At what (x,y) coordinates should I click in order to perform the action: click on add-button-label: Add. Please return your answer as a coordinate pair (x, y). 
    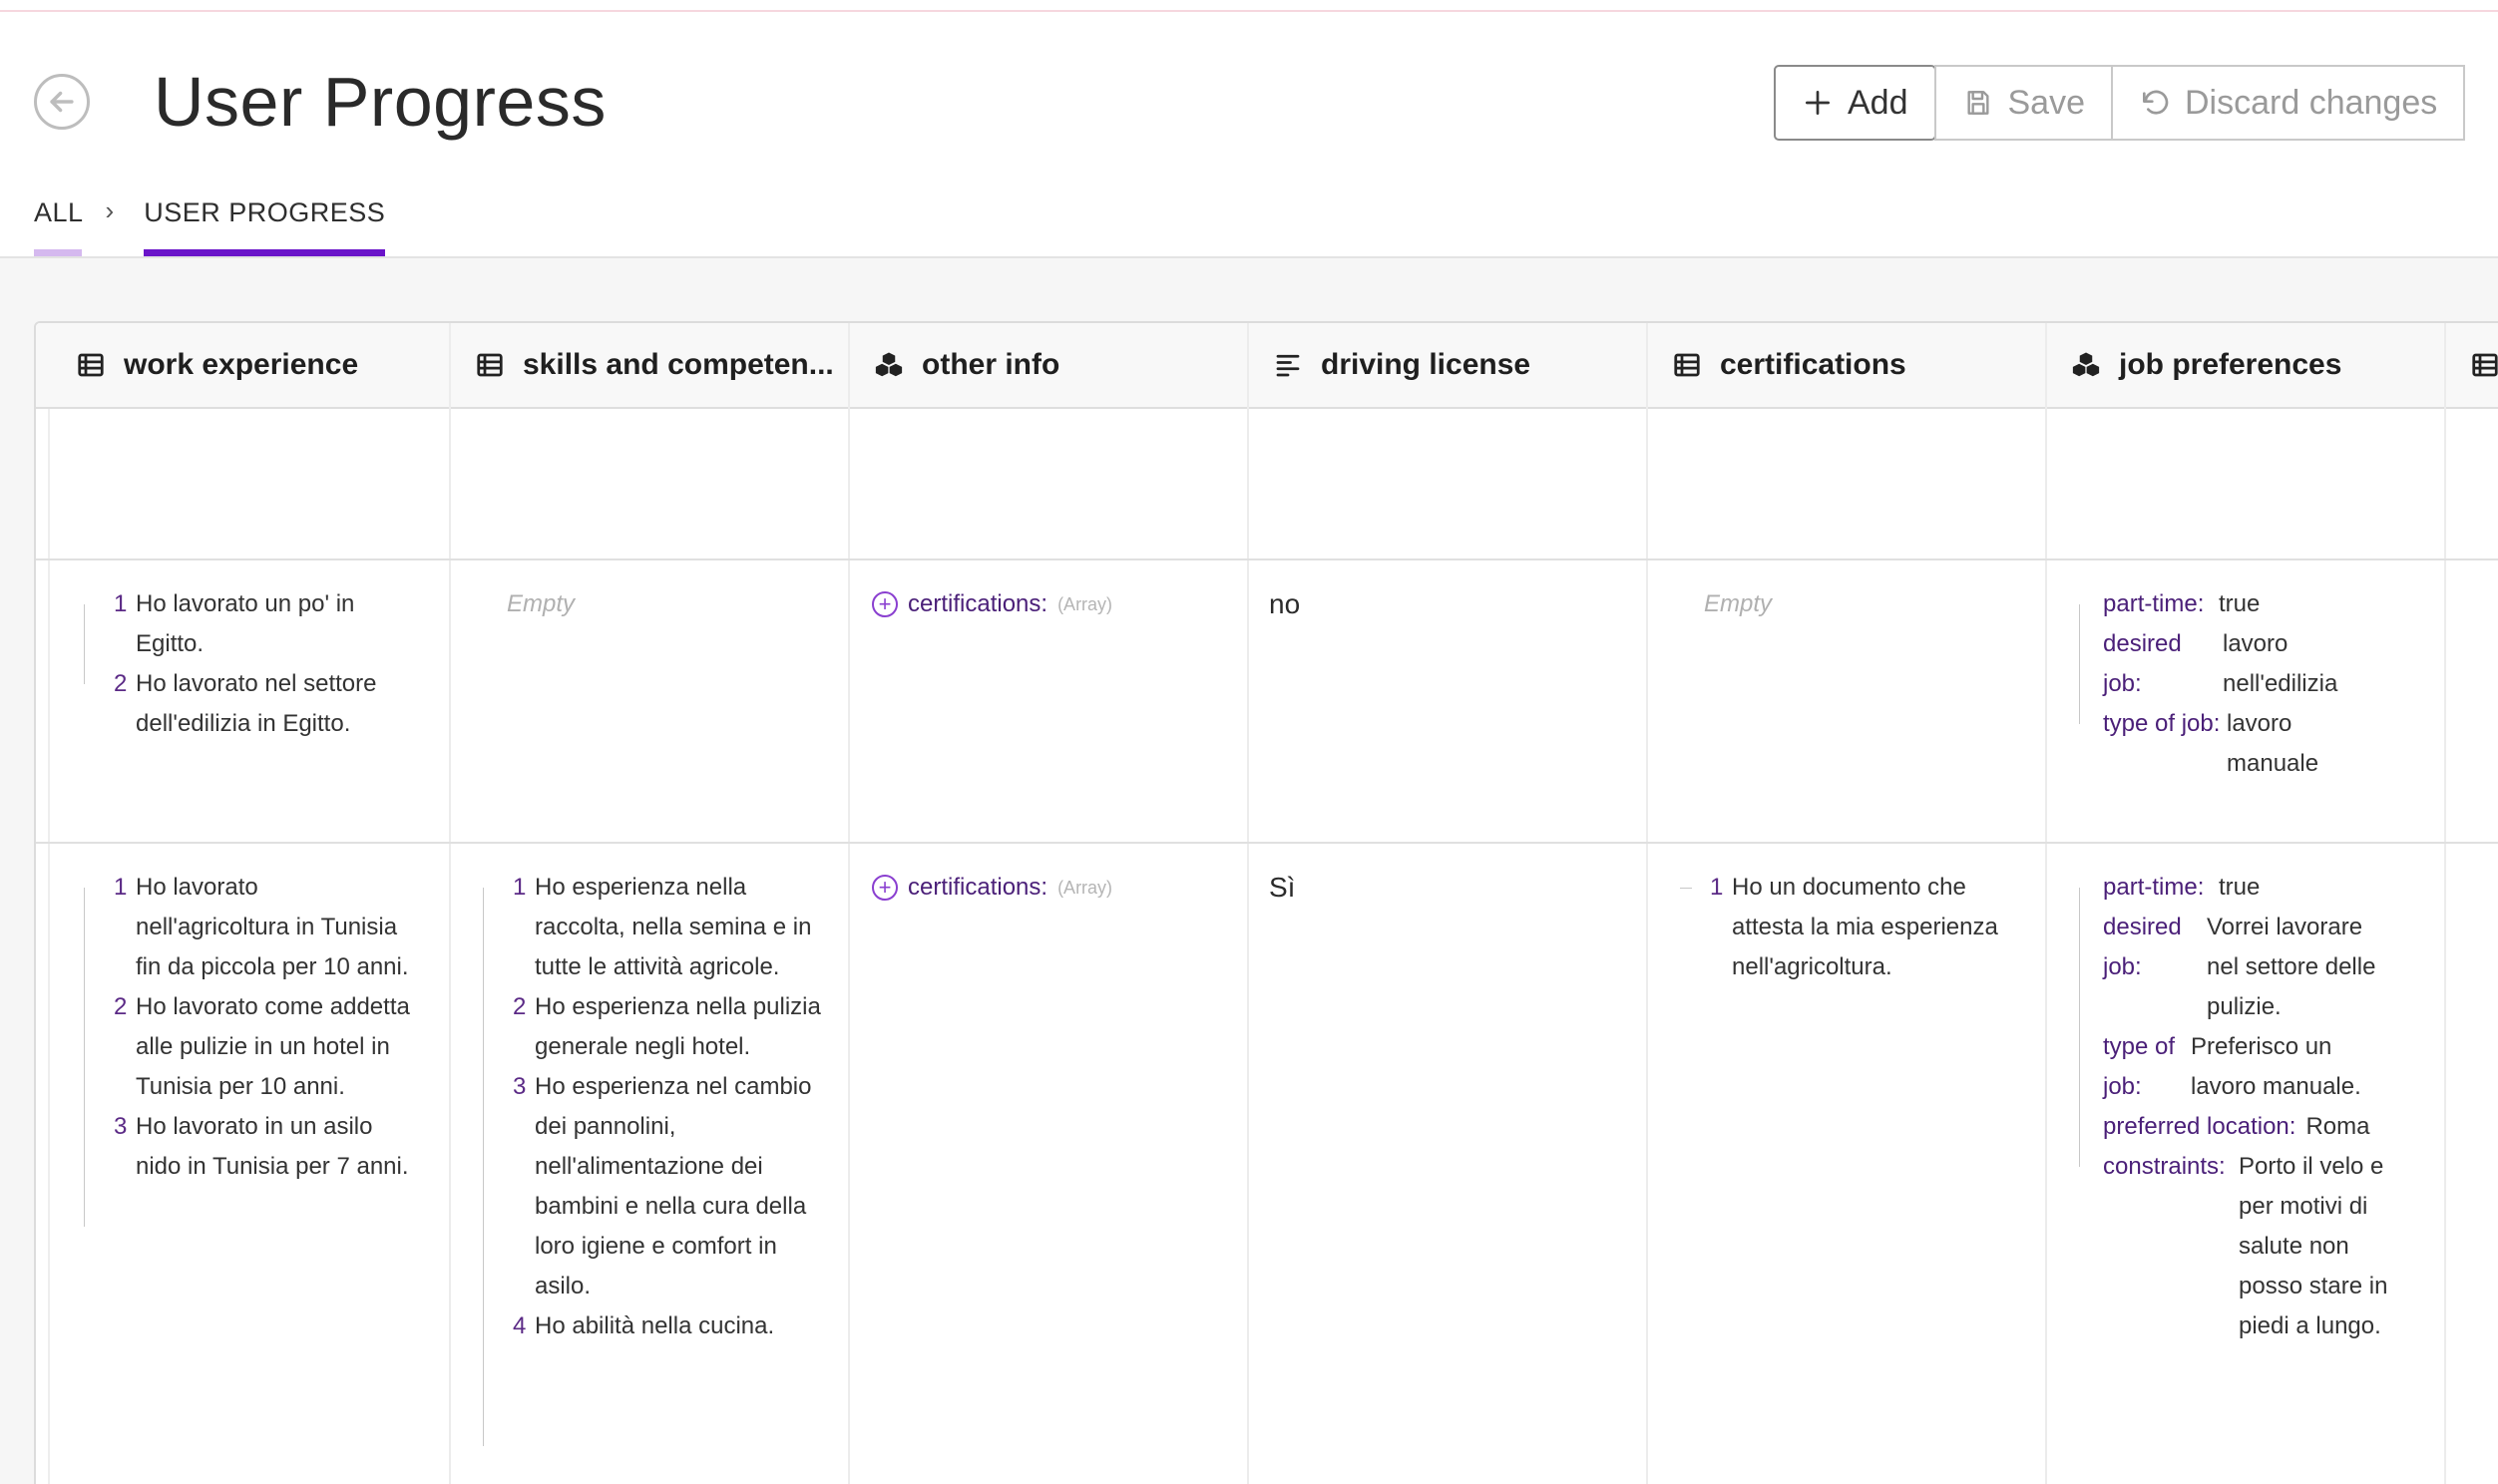
    Looking at the image, I should click on (1878, 102).